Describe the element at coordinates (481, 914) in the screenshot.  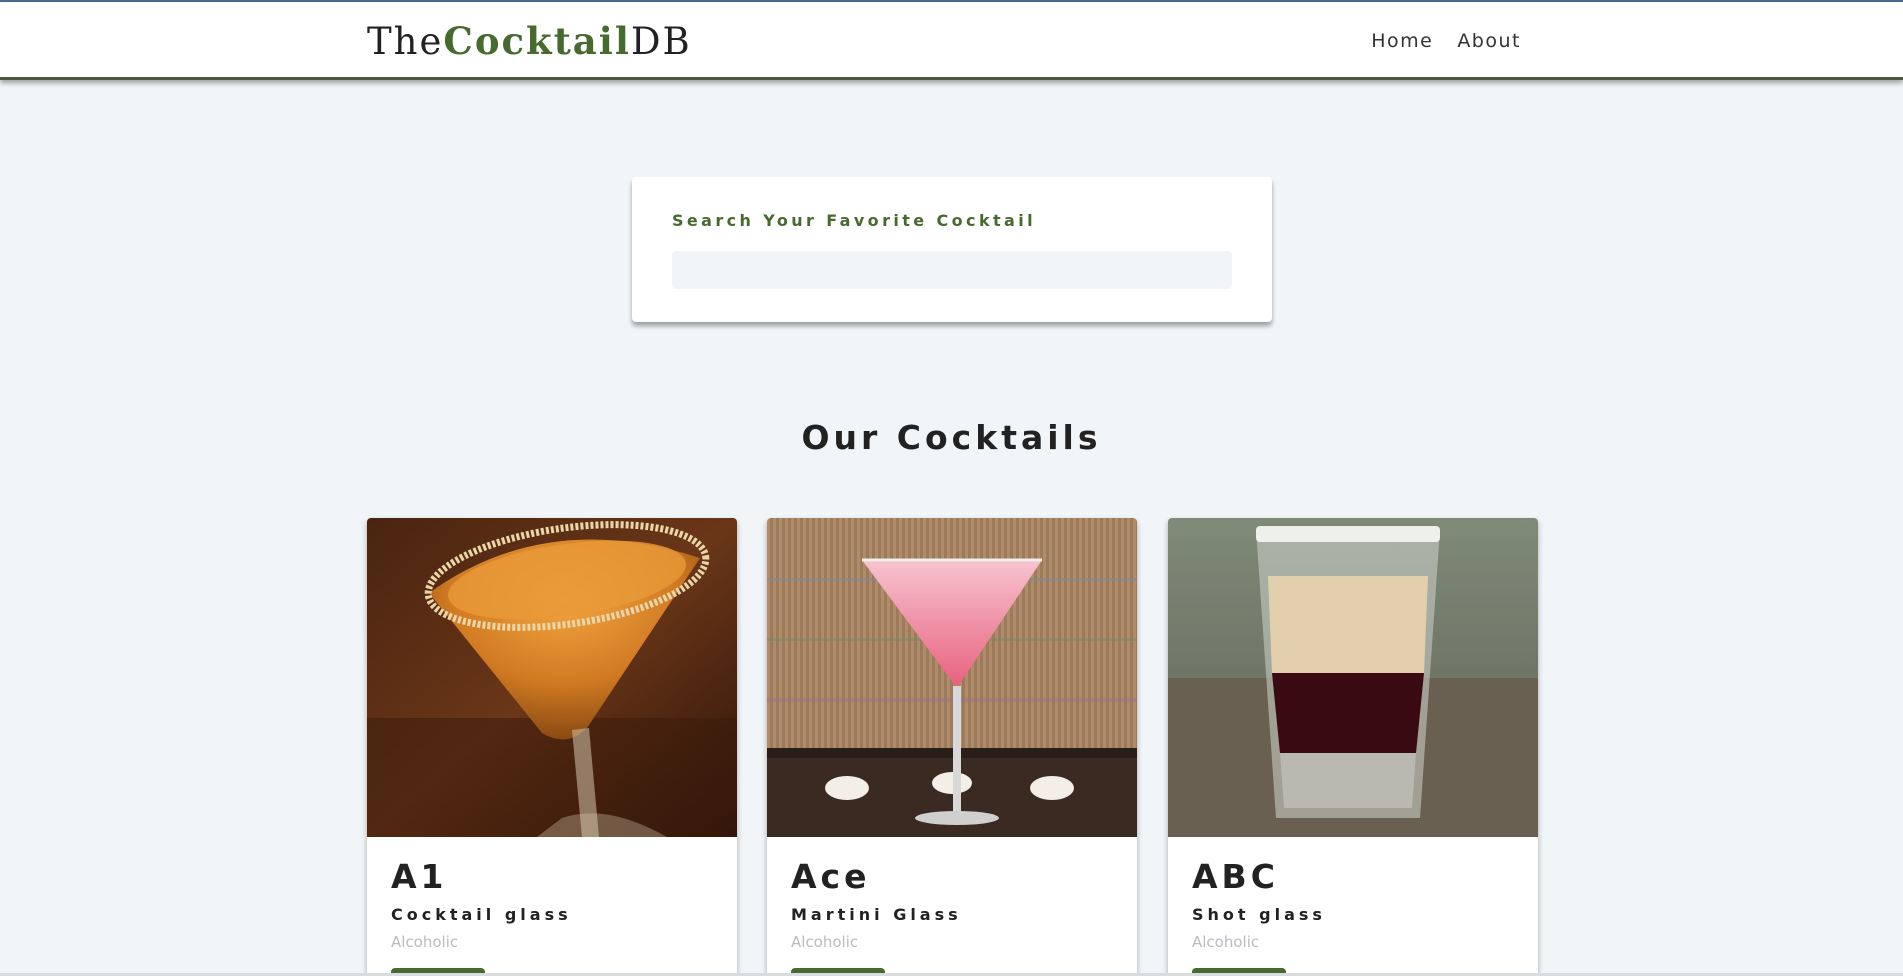
I see `cocktail-glass: Cocktail glass` at that location.